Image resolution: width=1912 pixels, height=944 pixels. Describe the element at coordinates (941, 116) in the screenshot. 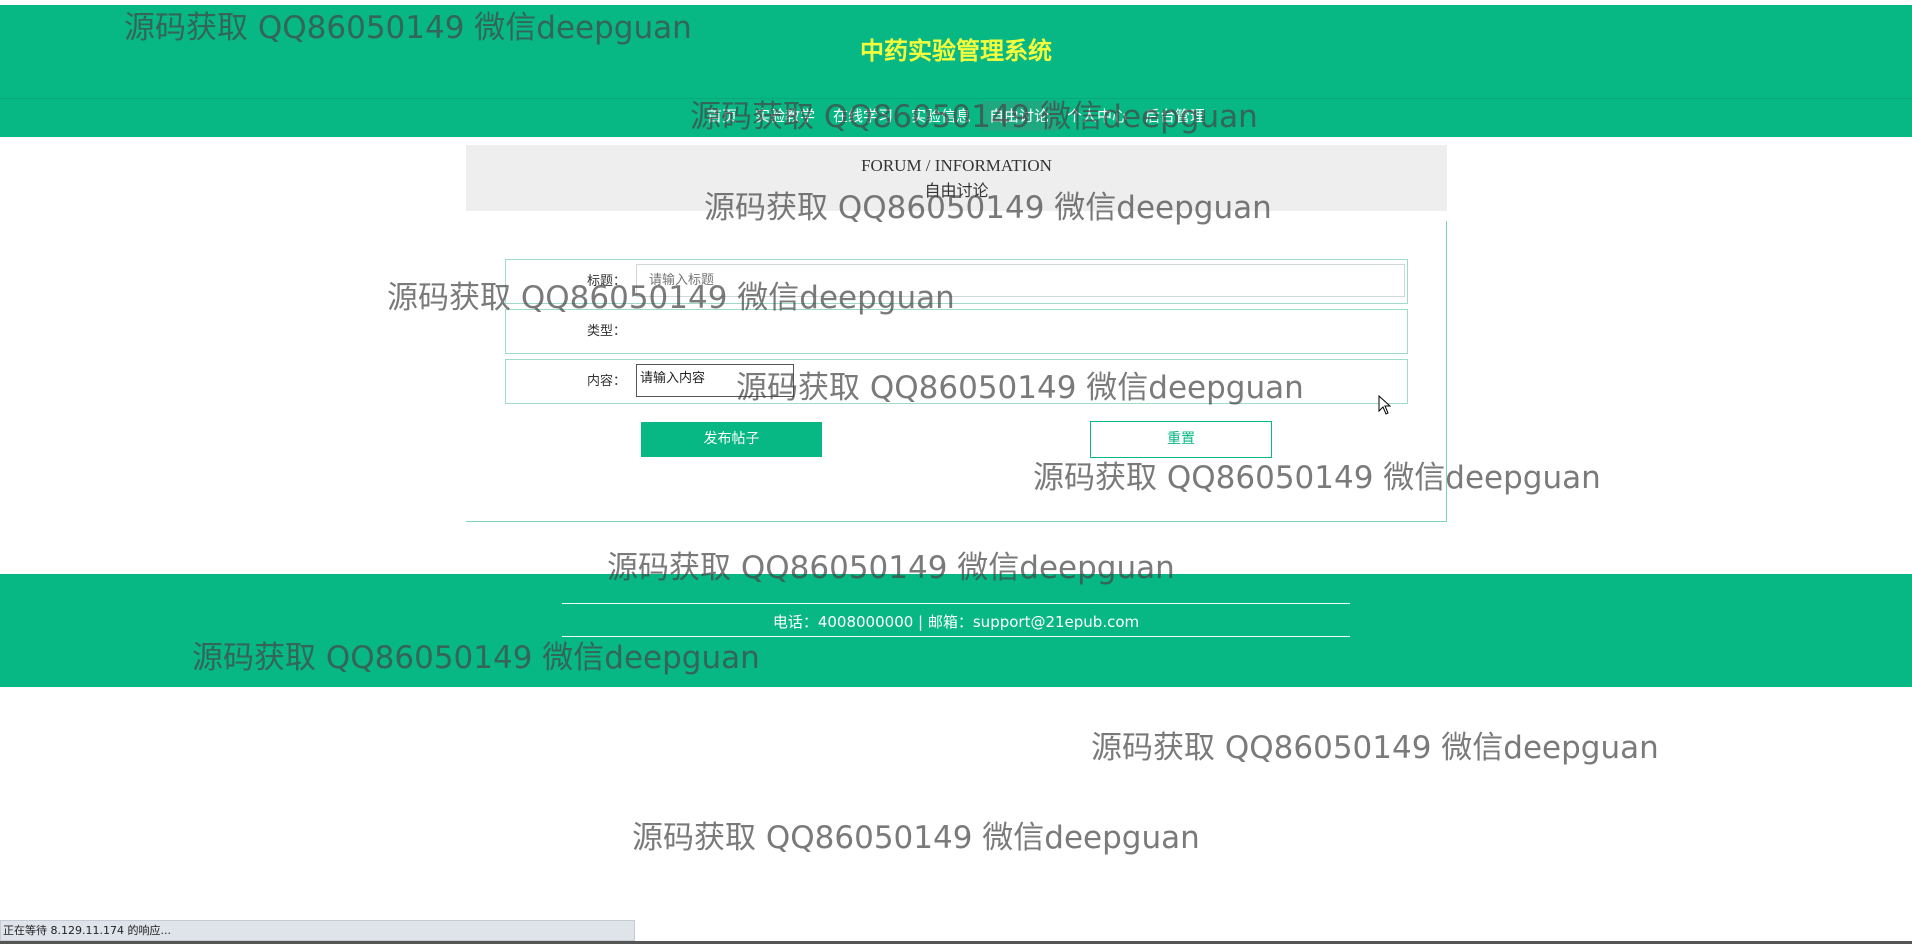

I see `nav-item-experiment-info: 实验信息` at that location.